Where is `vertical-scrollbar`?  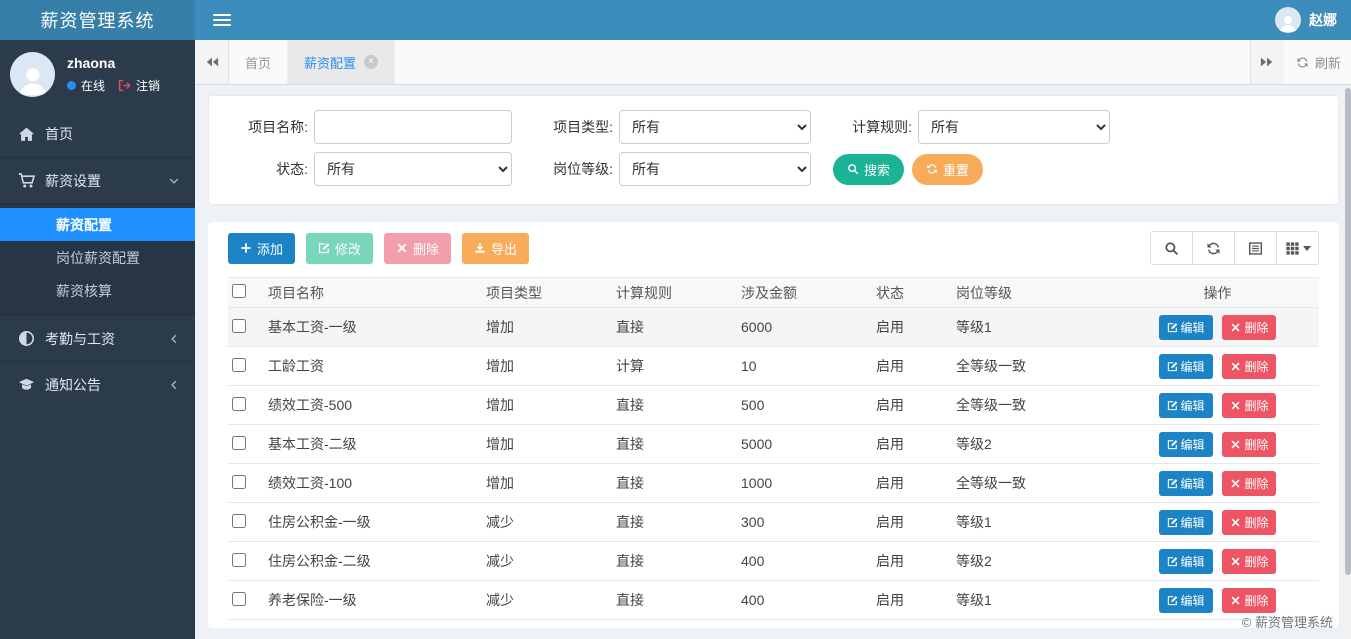
vertical-scrollbar is located at coordinates (1348, 362).